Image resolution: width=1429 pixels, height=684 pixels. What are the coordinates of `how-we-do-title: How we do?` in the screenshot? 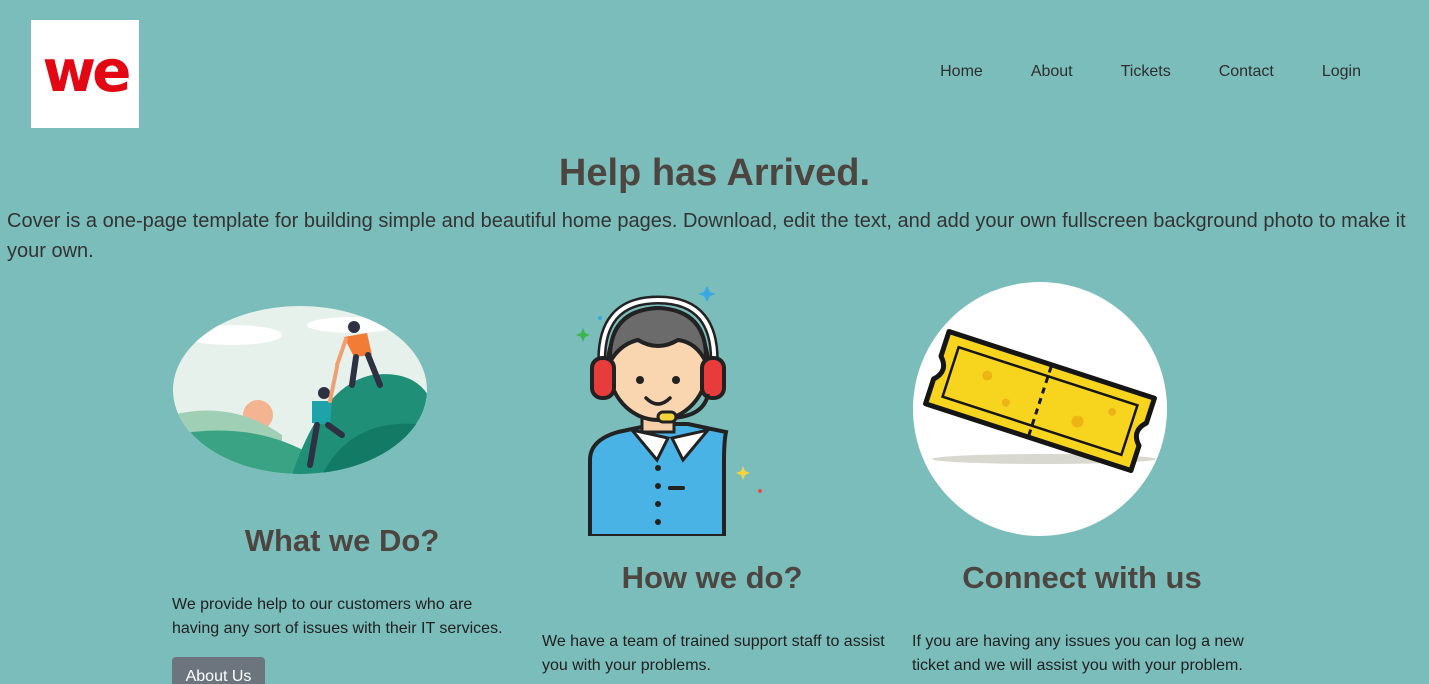 It's located at (712, 577).